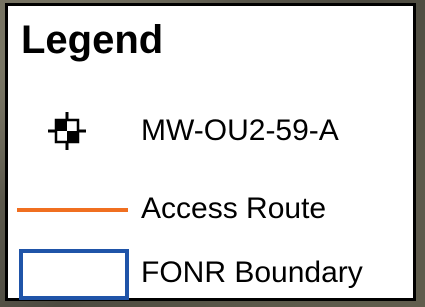 This screenshot has width=425, height=307. What do you see at coordinates (92, 40) in the screenshot?
I see `legend-title: Legend` at bounding box center [92, 40].